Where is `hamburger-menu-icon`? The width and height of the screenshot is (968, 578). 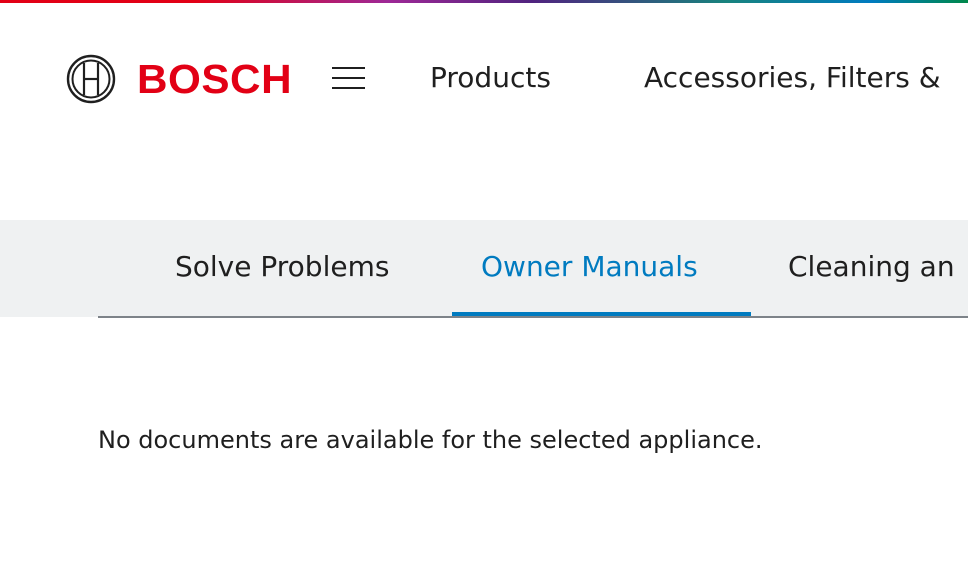 hamburger-menu-icon is located at coordinates (348, 78).